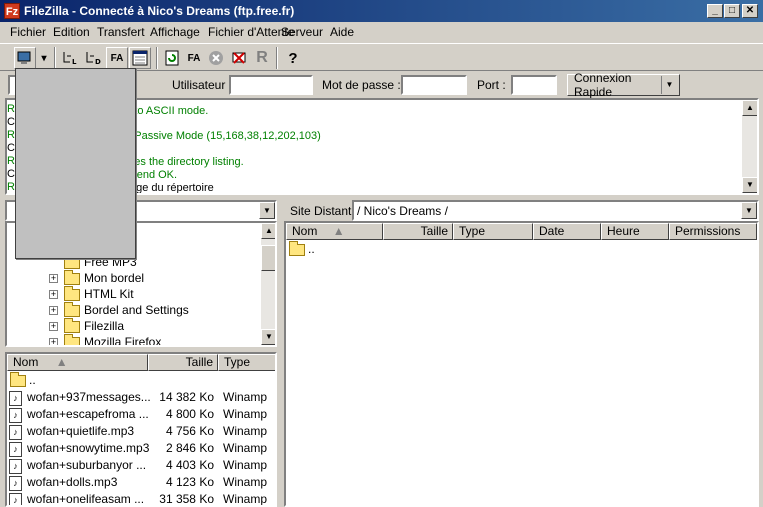 This screenshot has width=763, height=507. Describe the element at coordinates (98, 62) in the screenshot. I see `svg-text: D` at that location.